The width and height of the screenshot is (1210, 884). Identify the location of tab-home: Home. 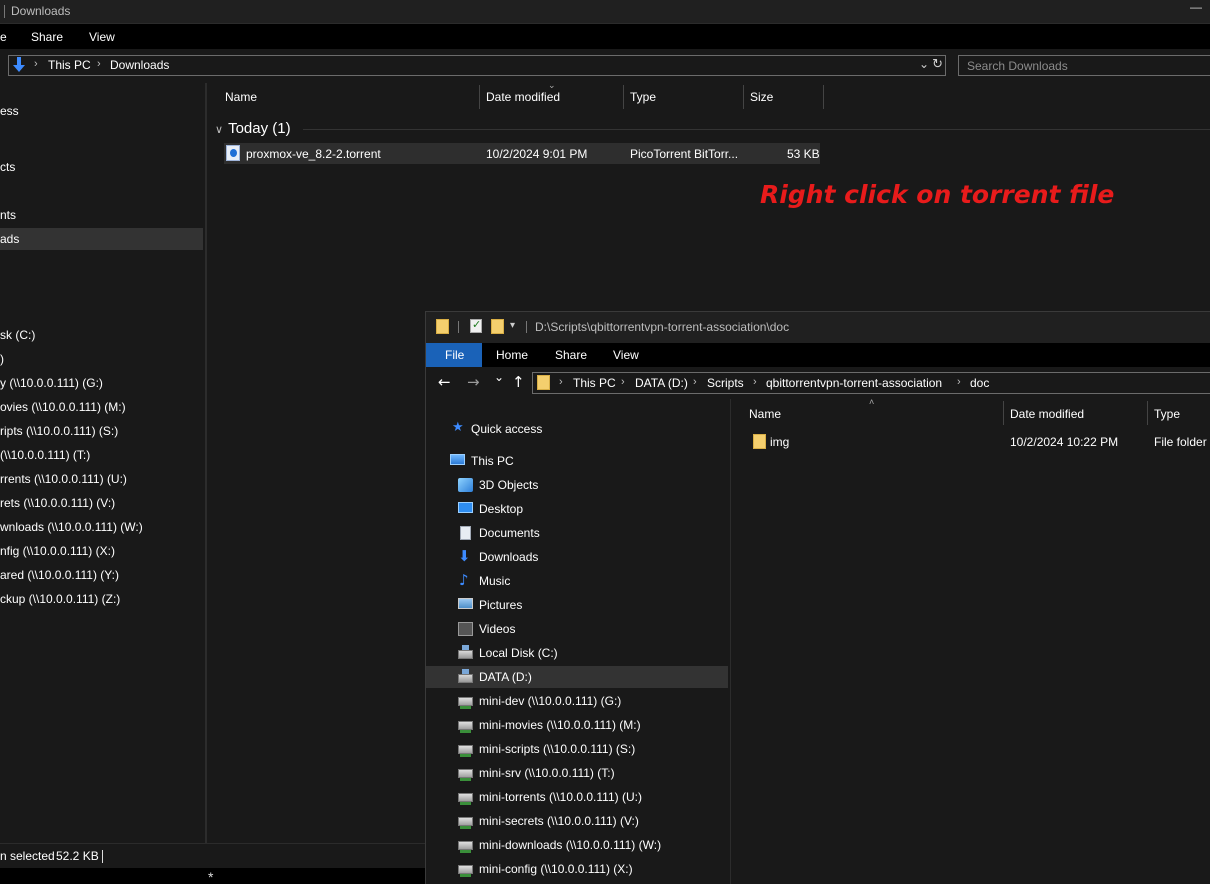
(512, 355).